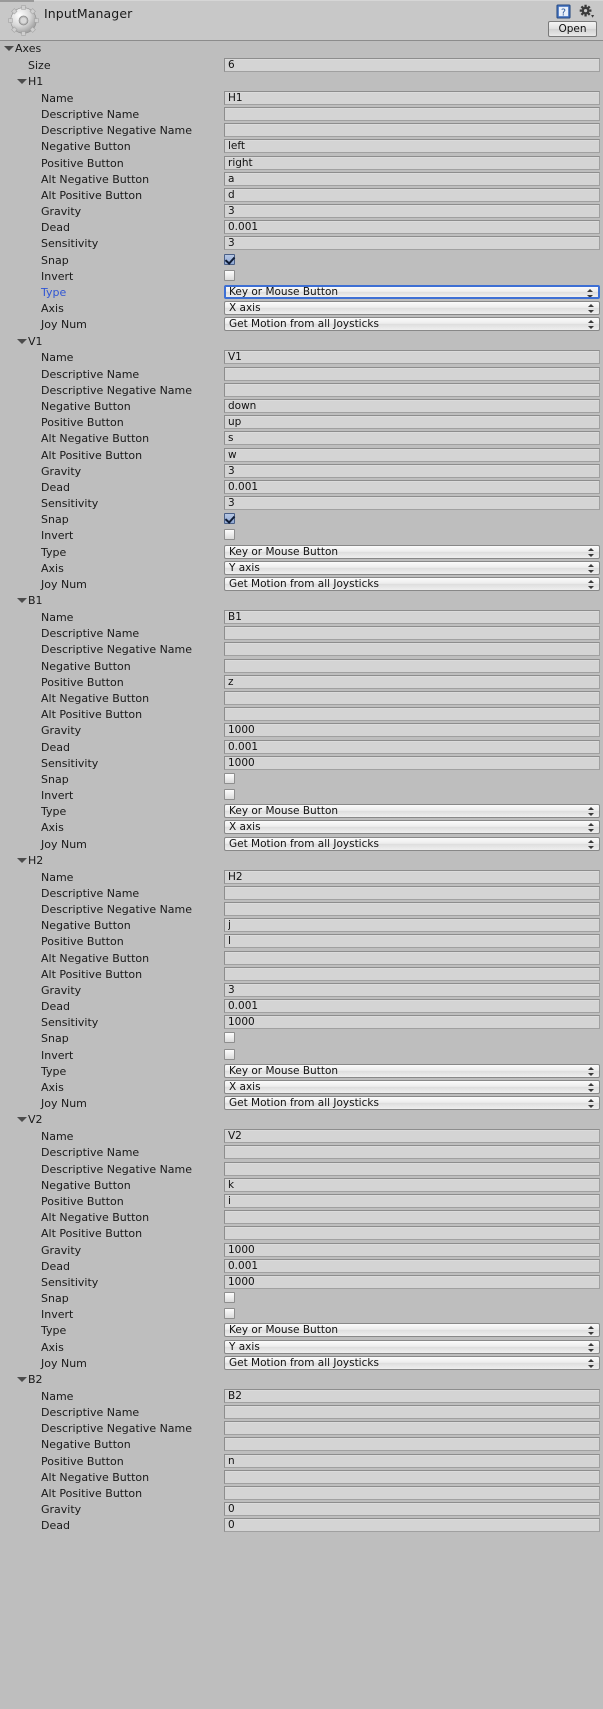 This screenshot has height=1709, width=603. What do you see at coordinates (412, 1362) in the screenshot?
I see `axis-v2-joy-num-dropdown: Get Motion from all Joysticks` at bounding box center [412, 1362].